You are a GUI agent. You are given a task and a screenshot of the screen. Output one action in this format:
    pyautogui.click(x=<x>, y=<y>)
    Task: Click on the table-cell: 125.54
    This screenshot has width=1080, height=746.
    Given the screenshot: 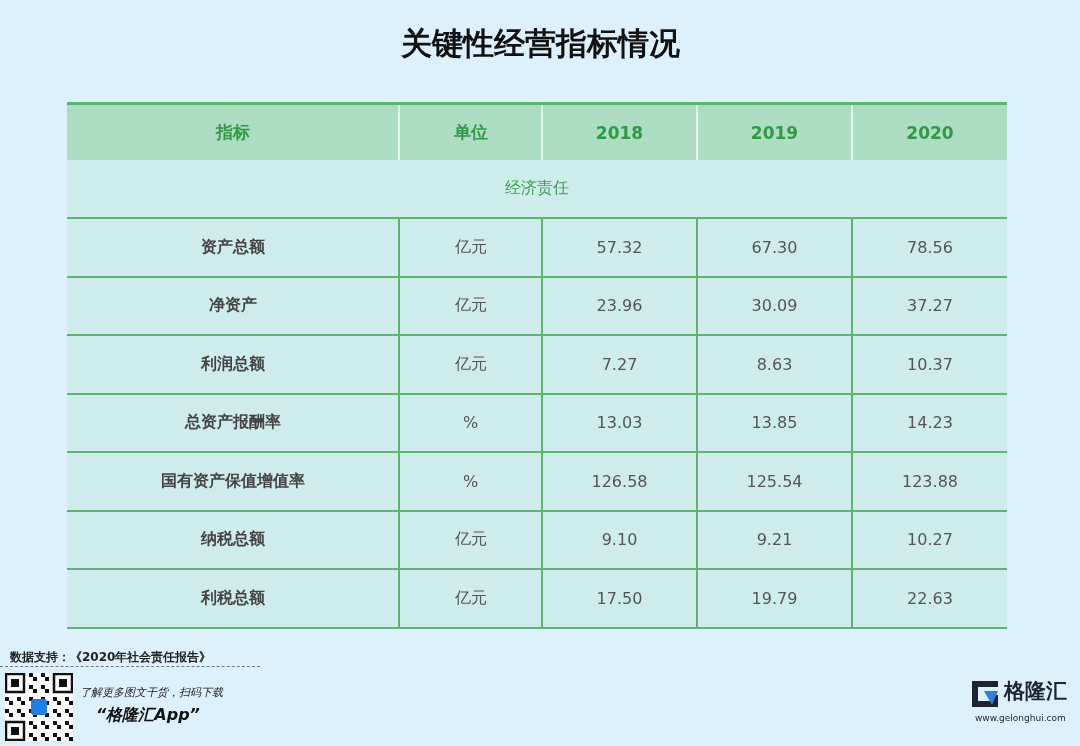 What is the action you would take?
    pyautogui.click(x=774, y=481)
    